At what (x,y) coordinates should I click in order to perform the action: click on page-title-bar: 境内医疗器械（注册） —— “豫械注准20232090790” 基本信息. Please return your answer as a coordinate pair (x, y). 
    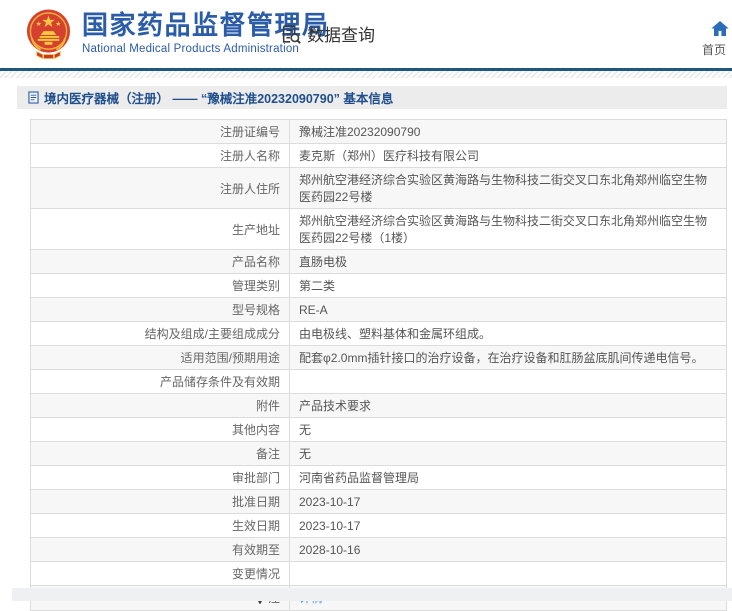
    Looking at the image, I should click on (372, 97).